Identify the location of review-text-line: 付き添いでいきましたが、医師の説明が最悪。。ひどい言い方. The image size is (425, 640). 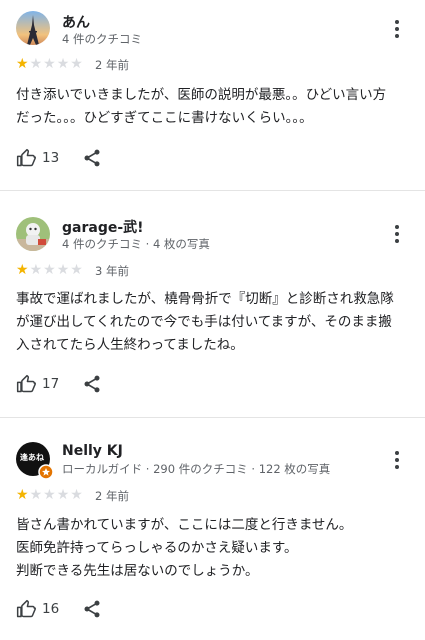
(201, 95).